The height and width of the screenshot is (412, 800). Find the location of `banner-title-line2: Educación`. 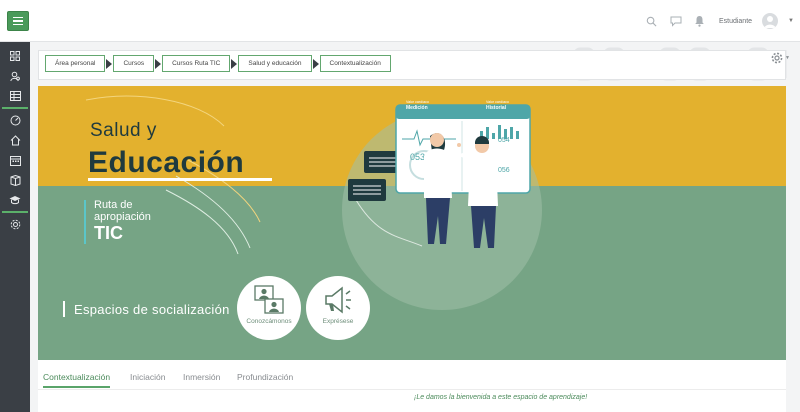

banner-title-line2: Educación is located at coordinates (166, 162).